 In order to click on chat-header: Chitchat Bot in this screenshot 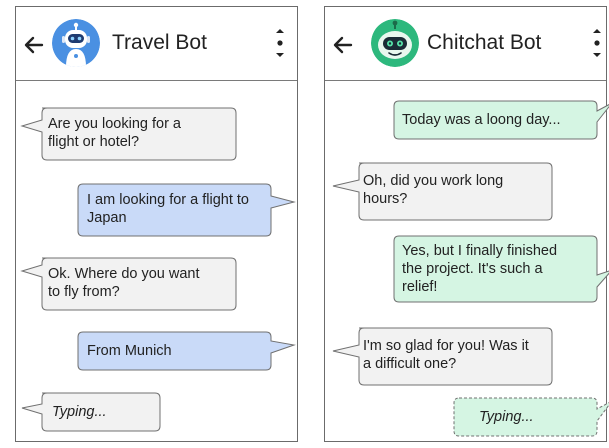, I will do `click(465, 44)`.